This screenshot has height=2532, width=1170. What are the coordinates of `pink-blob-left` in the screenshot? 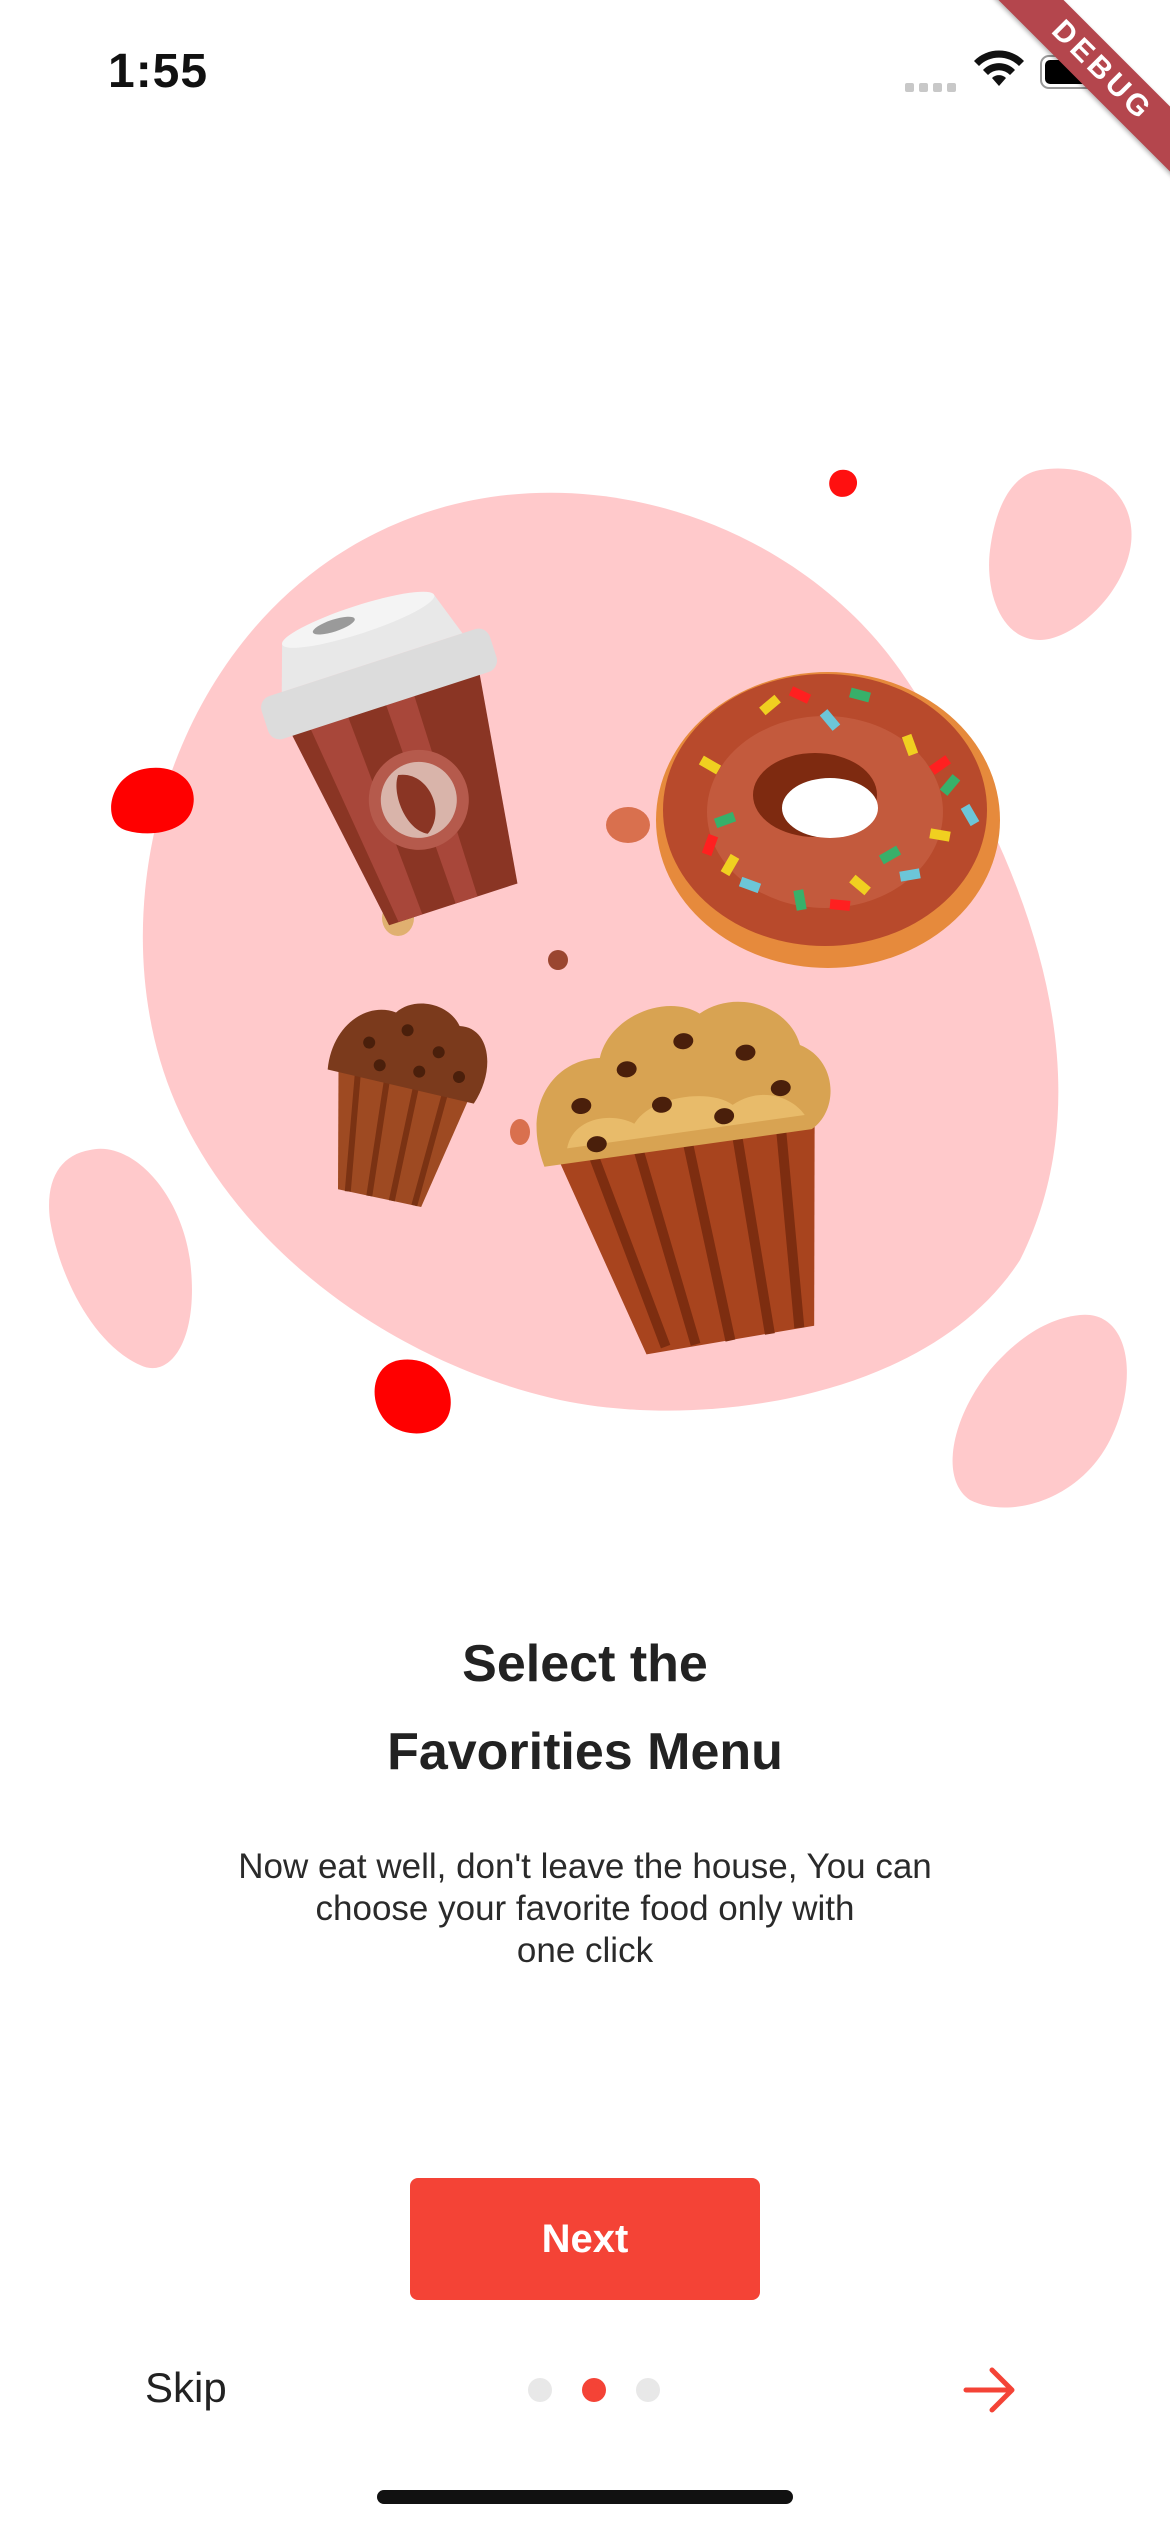 It's located at (120, 1258).